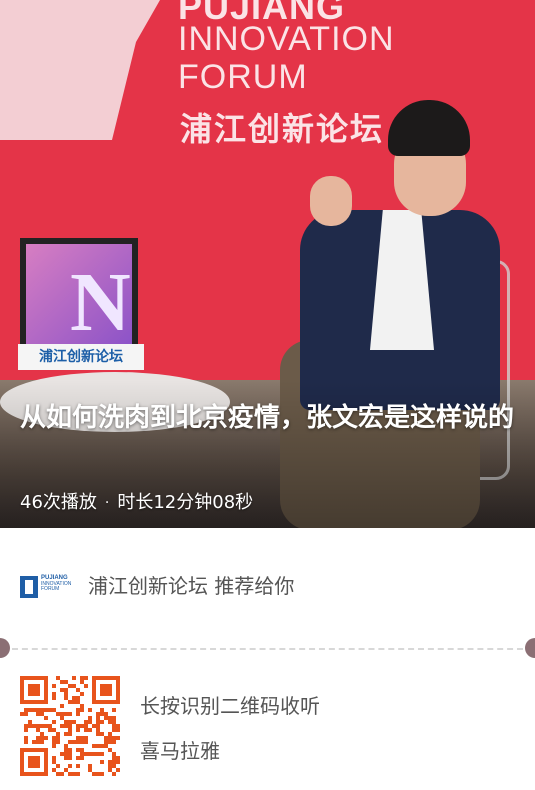 Image resolution: width=535 pixels, height=790 pixels. I want to click on qr-app-name: 喜马拉雅, so click(180, 751).